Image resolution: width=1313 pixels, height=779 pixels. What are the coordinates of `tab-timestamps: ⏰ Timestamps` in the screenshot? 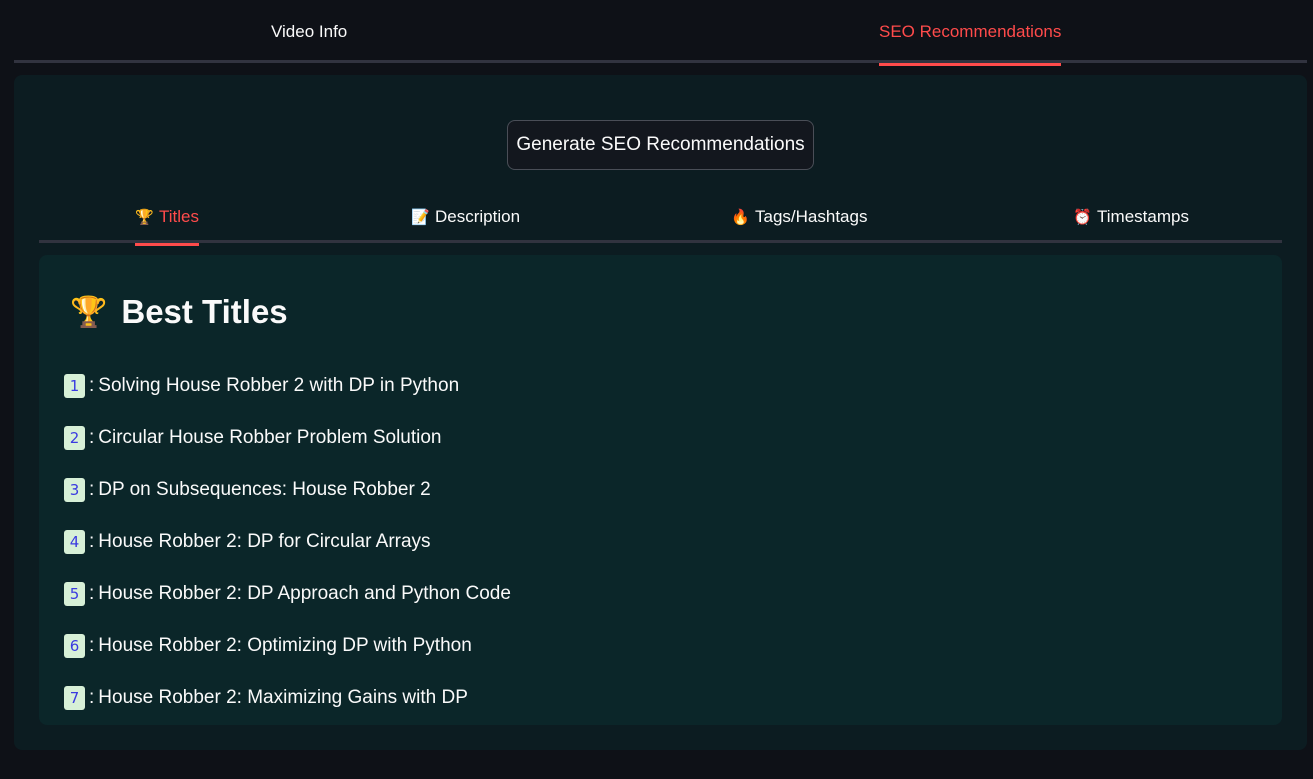 It's located at (1131, 216).